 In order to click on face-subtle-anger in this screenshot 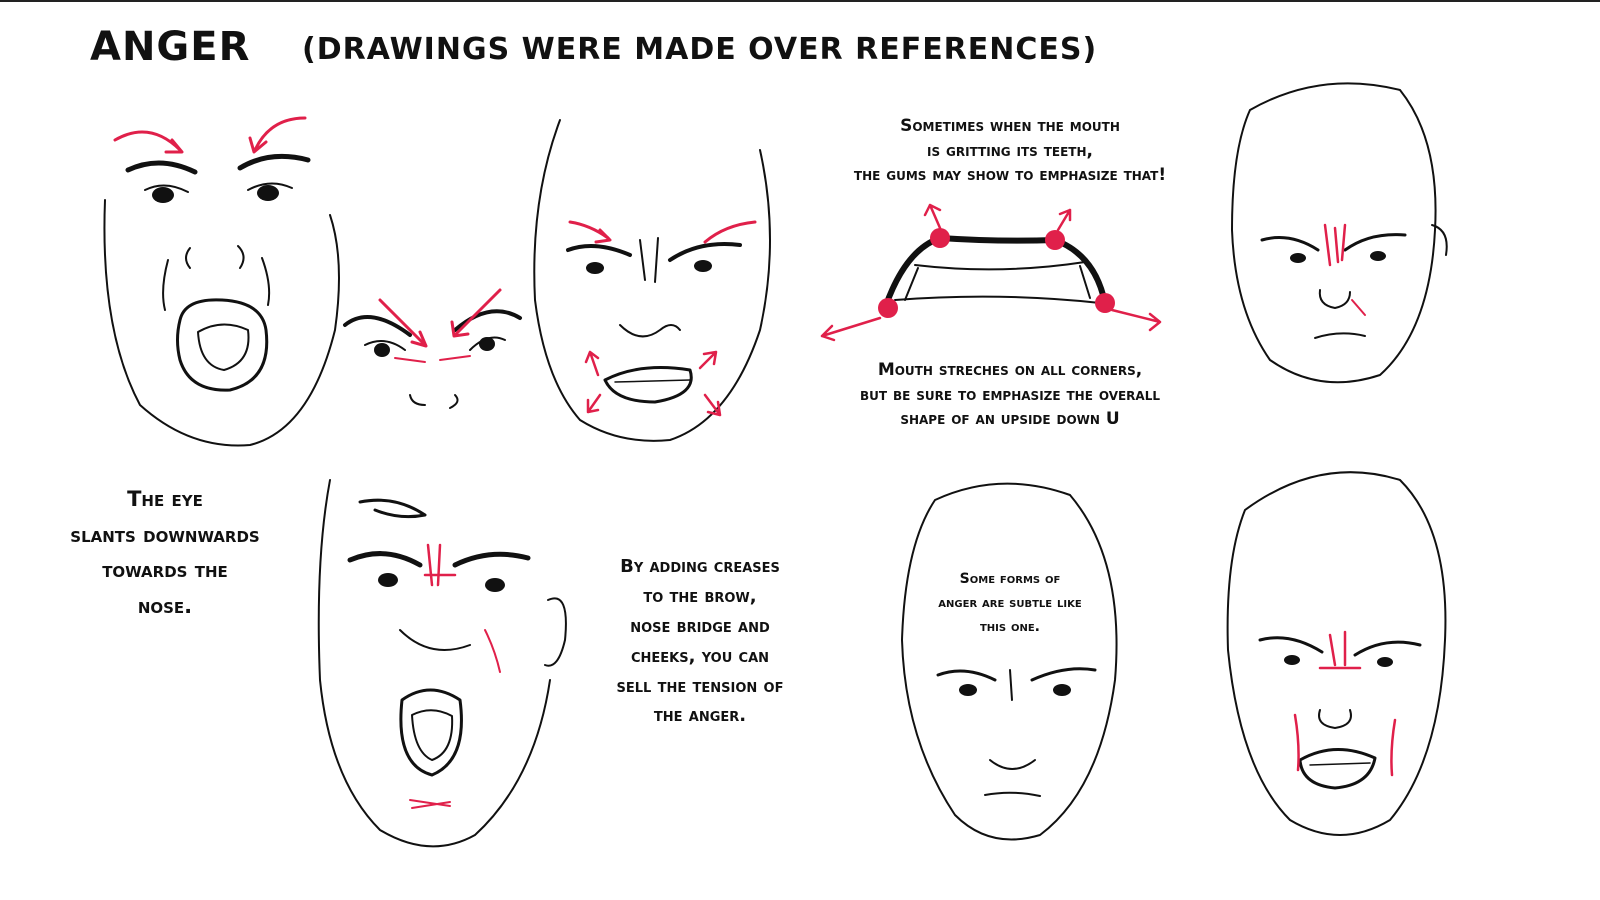, I will do `click(1009, 661)`.